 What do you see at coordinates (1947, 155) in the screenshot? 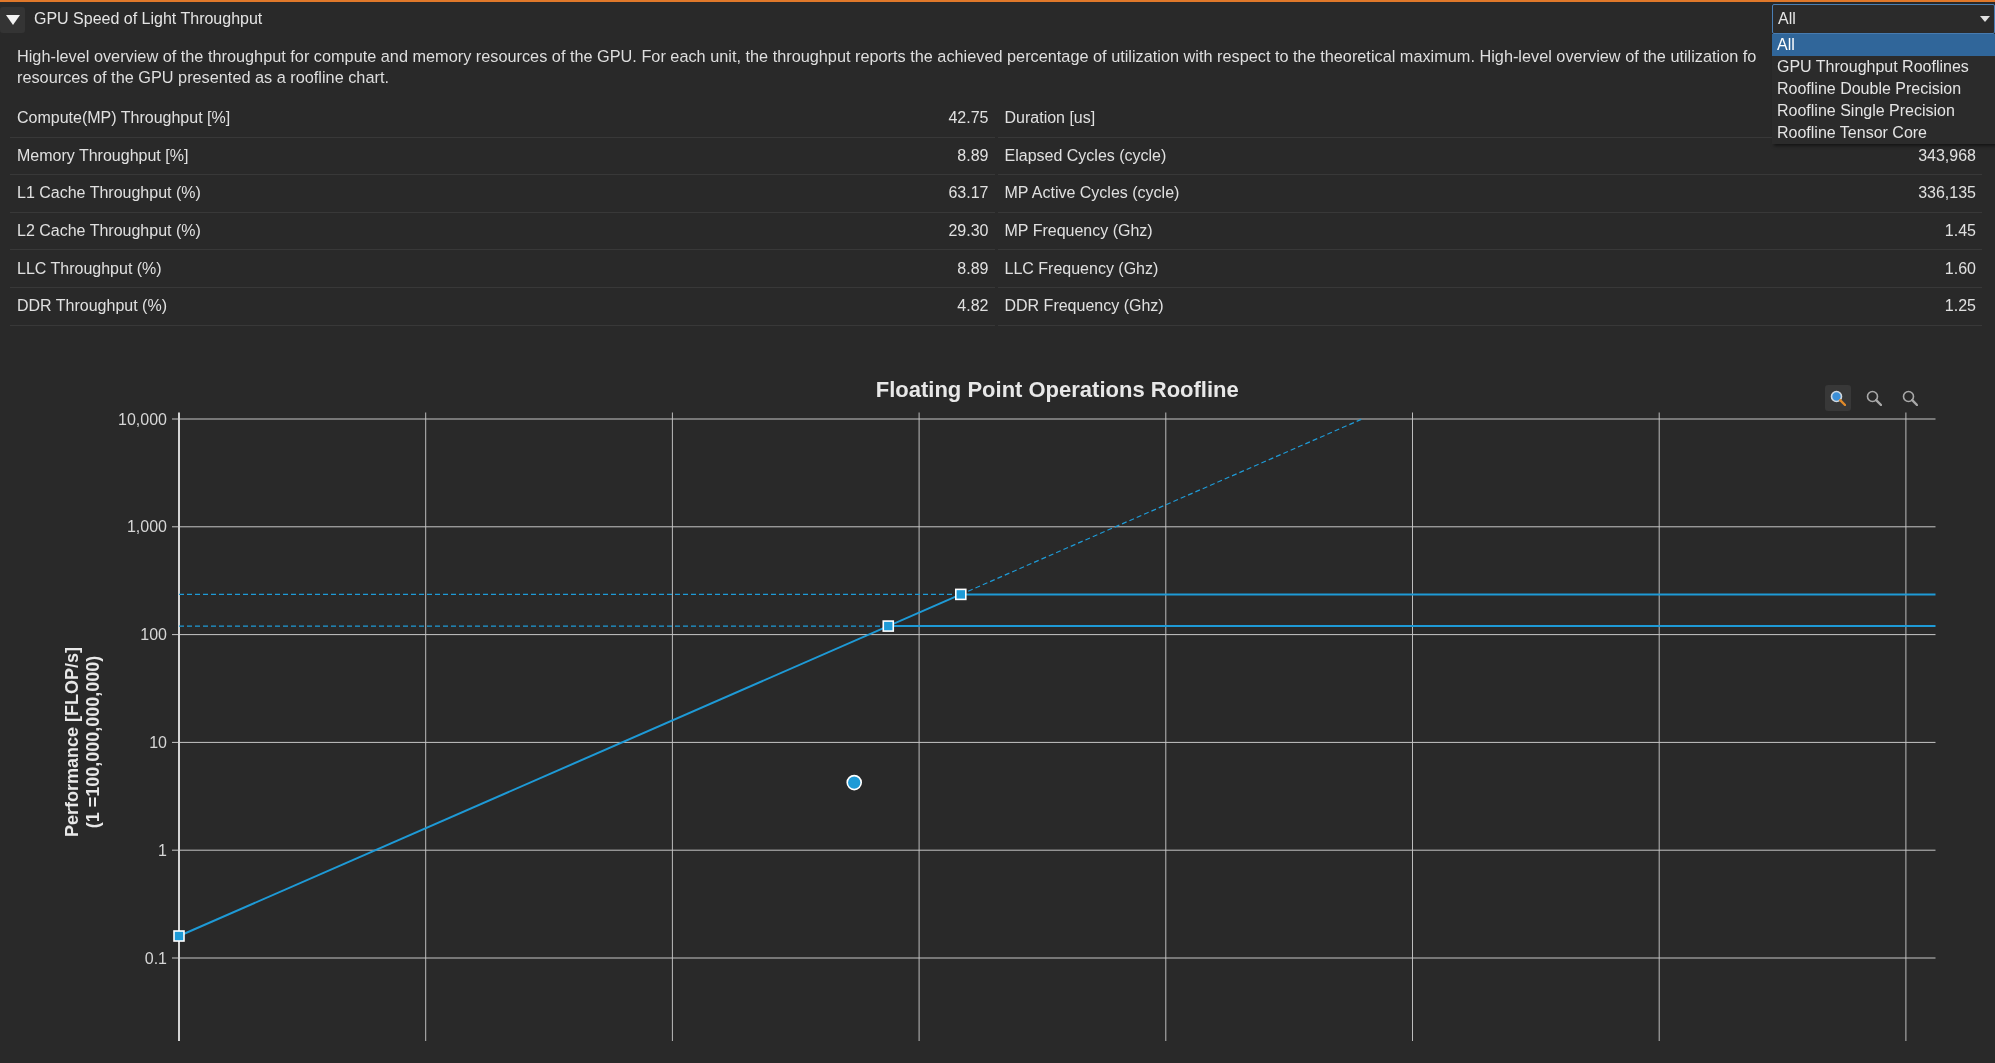
I see `metric-value: 343,968` at bounding box center [1947, 155].